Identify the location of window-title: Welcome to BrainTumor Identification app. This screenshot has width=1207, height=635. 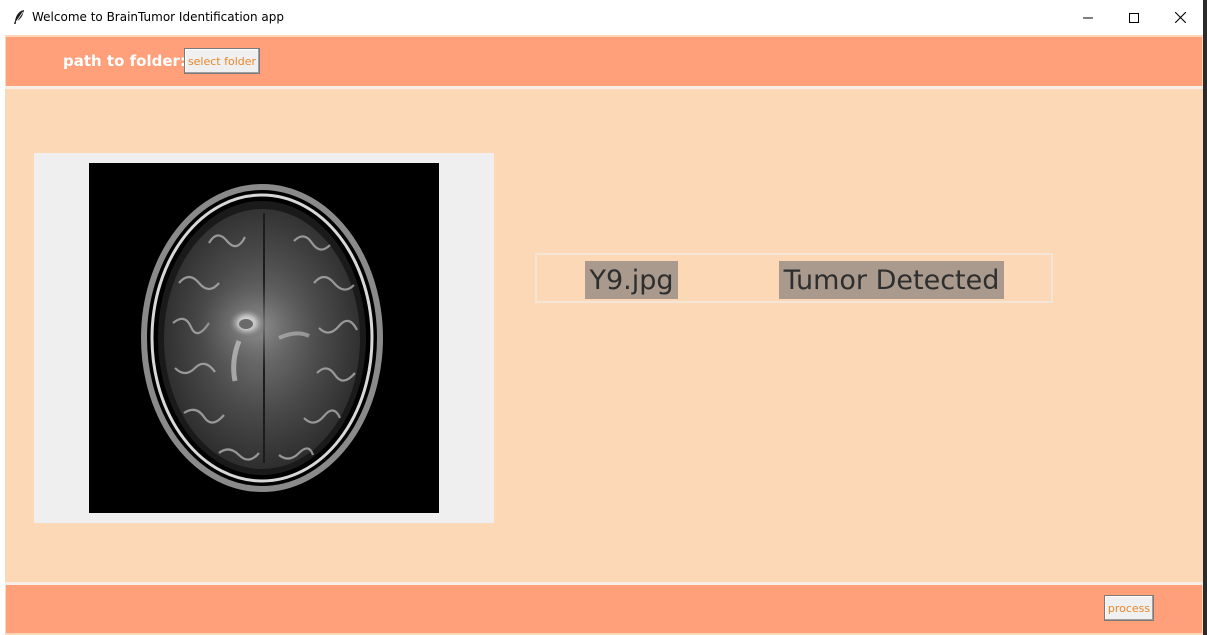
(158, 17).